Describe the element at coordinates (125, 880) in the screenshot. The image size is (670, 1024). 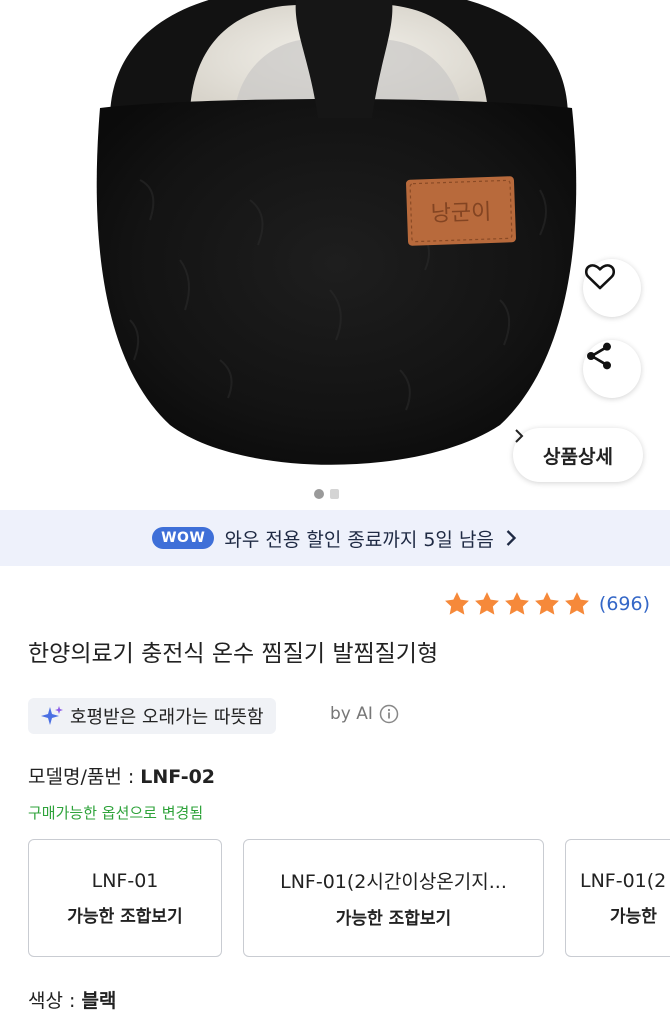
I see `option-name: LNF-01` at that location.